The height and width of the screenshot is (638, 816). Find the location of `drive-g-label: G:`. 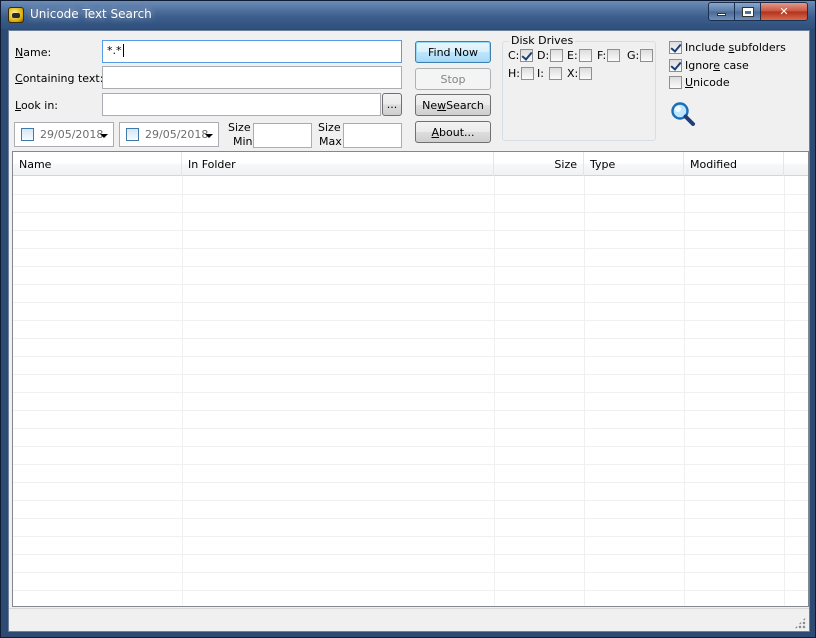

drive-g-label: G: is located at coordinates (633, 55).